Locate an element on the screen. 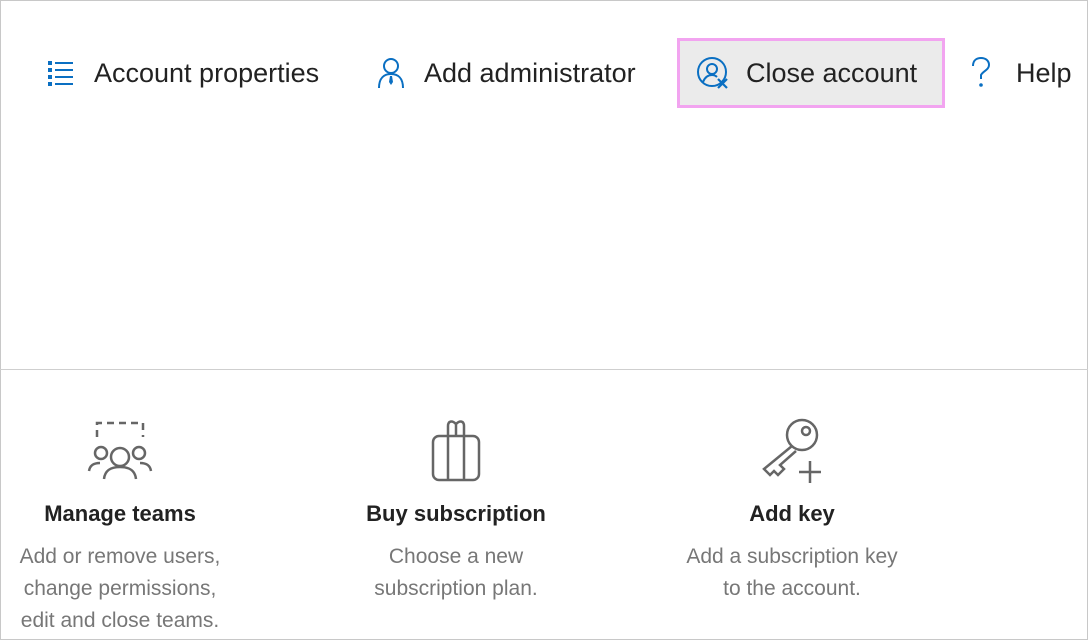 This screenshot has height=640, width=1088. person-tie-icon is located at coordinates (391, 73).